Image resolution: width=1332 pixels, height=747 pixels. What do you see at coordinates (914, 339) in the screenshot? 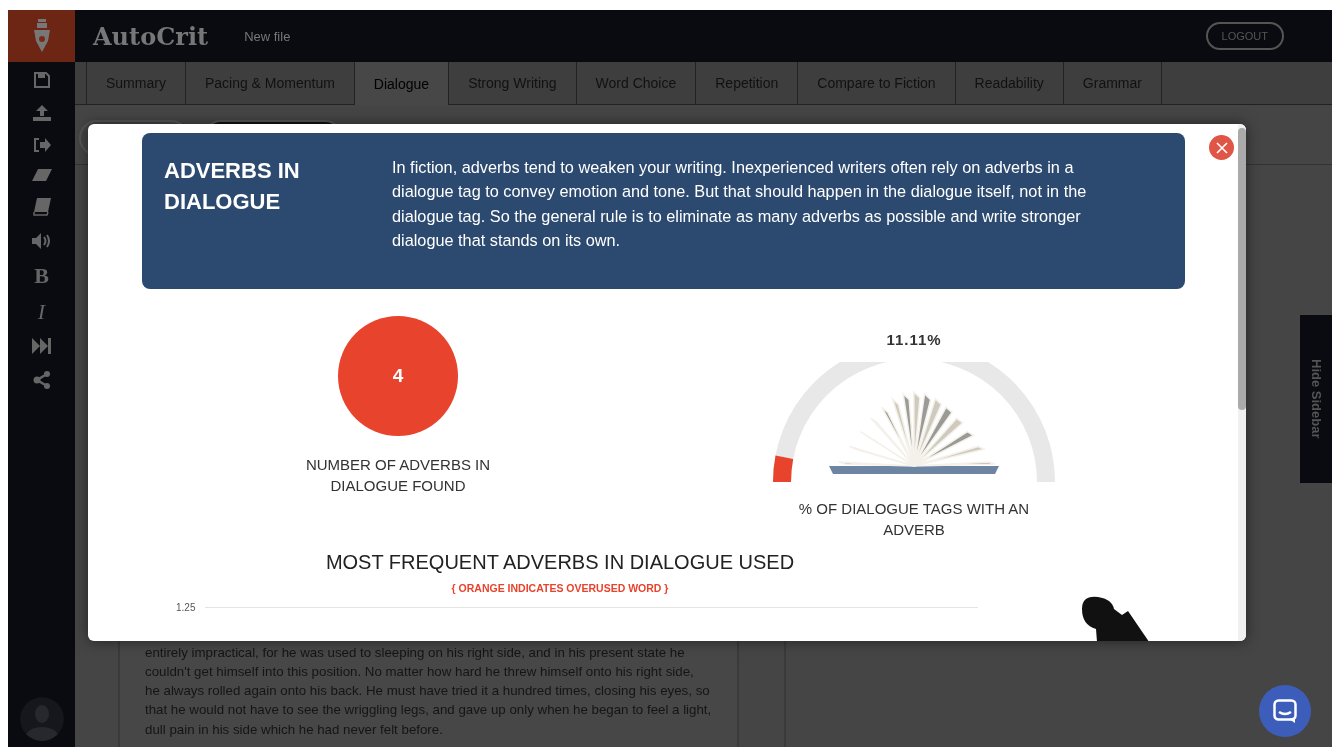
I see `gauge-reading: 11.11%` at bounding box center [914, 339].